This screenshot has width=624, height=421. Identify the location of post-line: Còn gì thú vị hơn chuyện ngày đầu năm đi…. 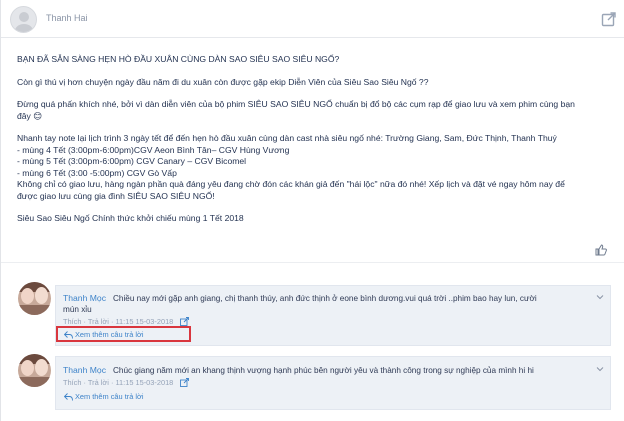
(223, 81).